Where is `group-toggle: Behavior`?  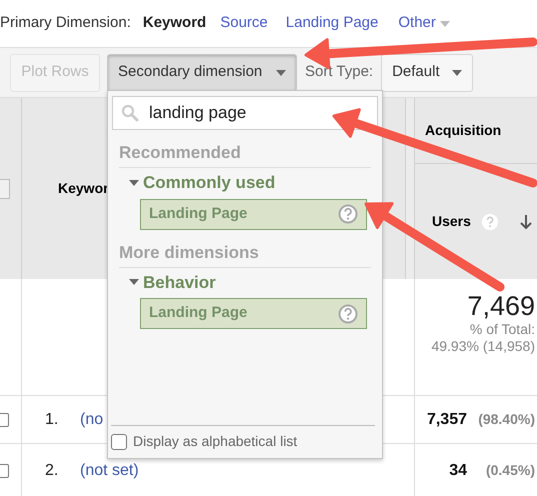
group-toggle: Behavior is located at coordinates (253, 282).